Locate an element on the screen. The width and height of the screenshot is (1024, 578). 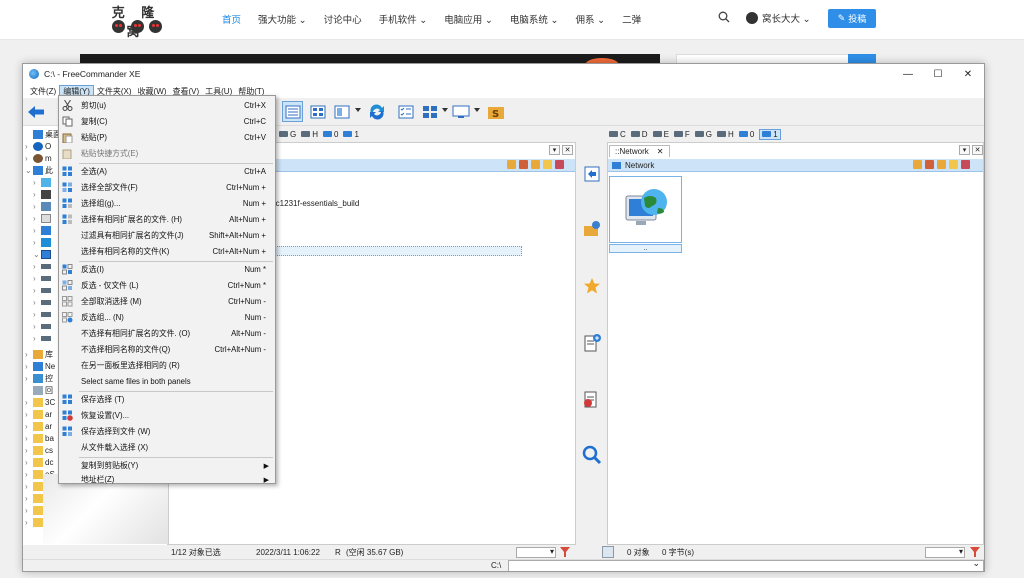
delete-file-icon is located at coordinates (592, 399).